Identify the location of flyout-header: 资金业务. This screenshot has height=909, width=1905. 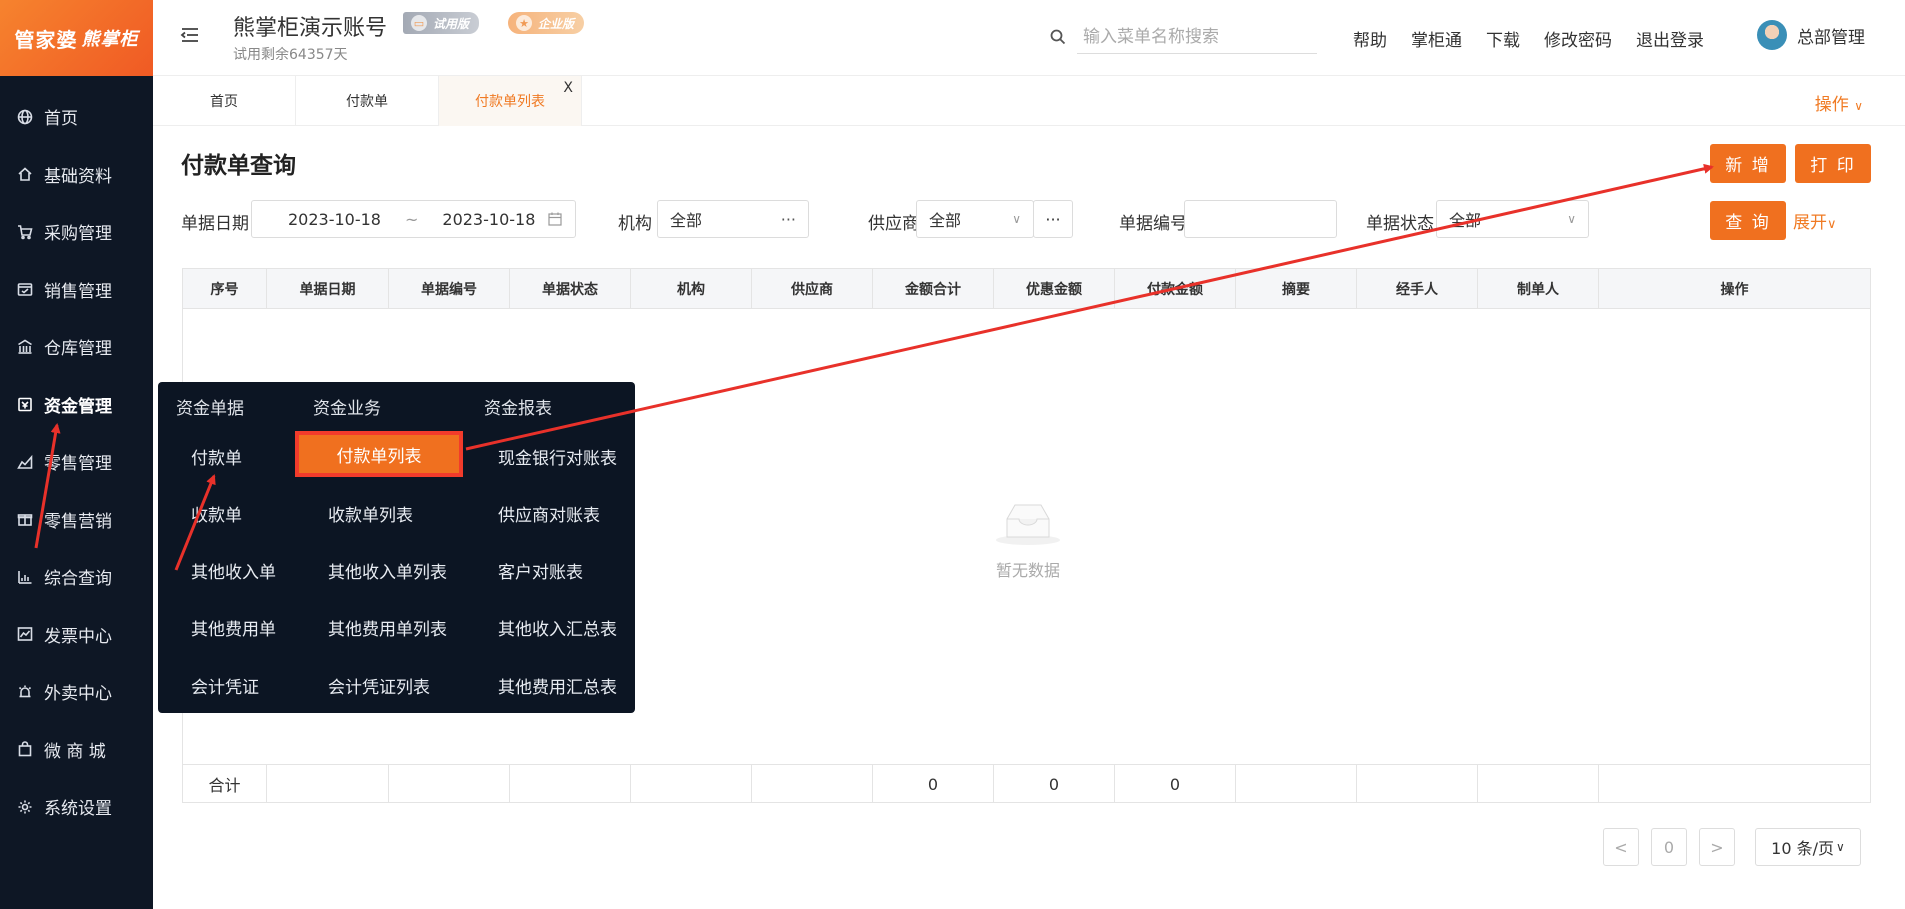
(347, 409).